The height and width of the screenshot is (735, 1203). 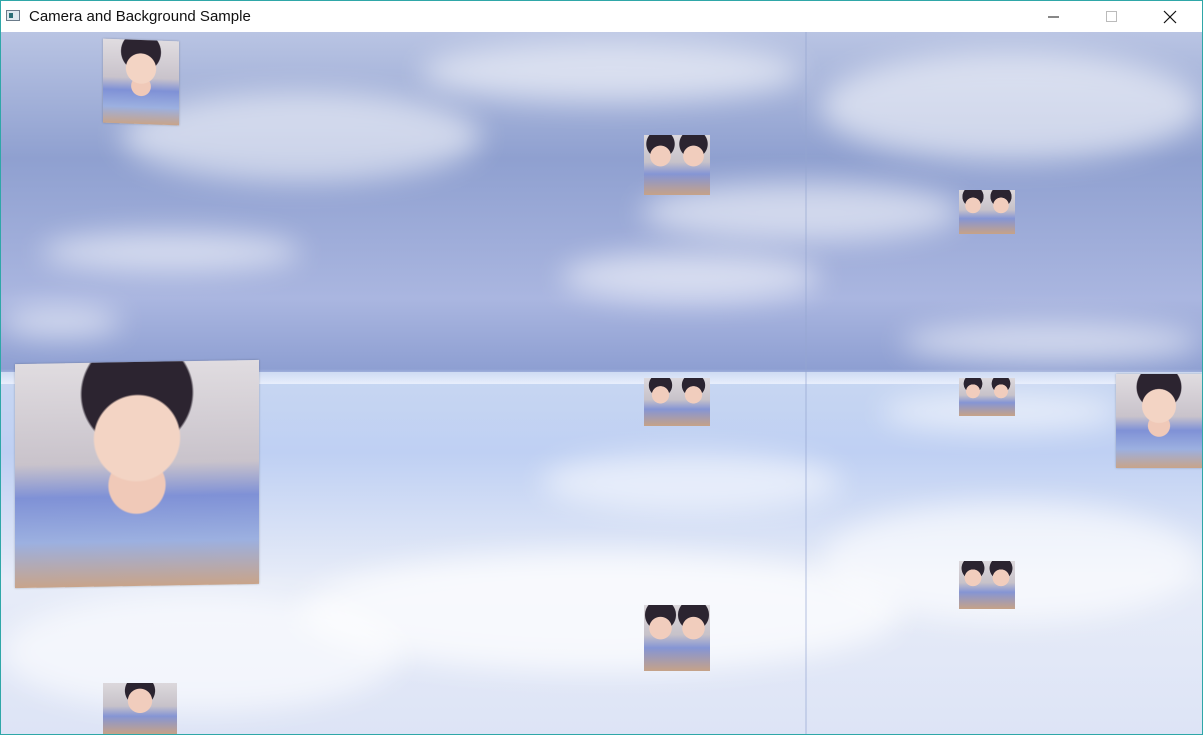 I want to click on close-button, so click(x=1170, y=16).